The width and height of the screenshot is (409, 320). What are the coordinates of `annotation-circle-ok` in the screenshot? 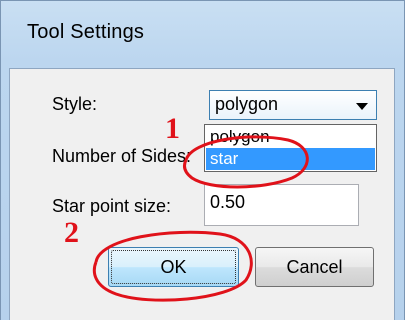 It's located at (172, 266).